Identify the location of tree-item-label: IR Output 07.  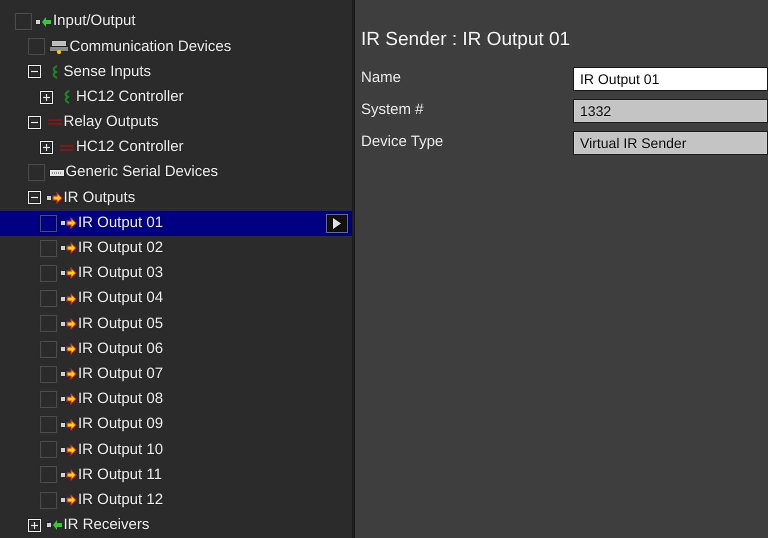
(121, 374).